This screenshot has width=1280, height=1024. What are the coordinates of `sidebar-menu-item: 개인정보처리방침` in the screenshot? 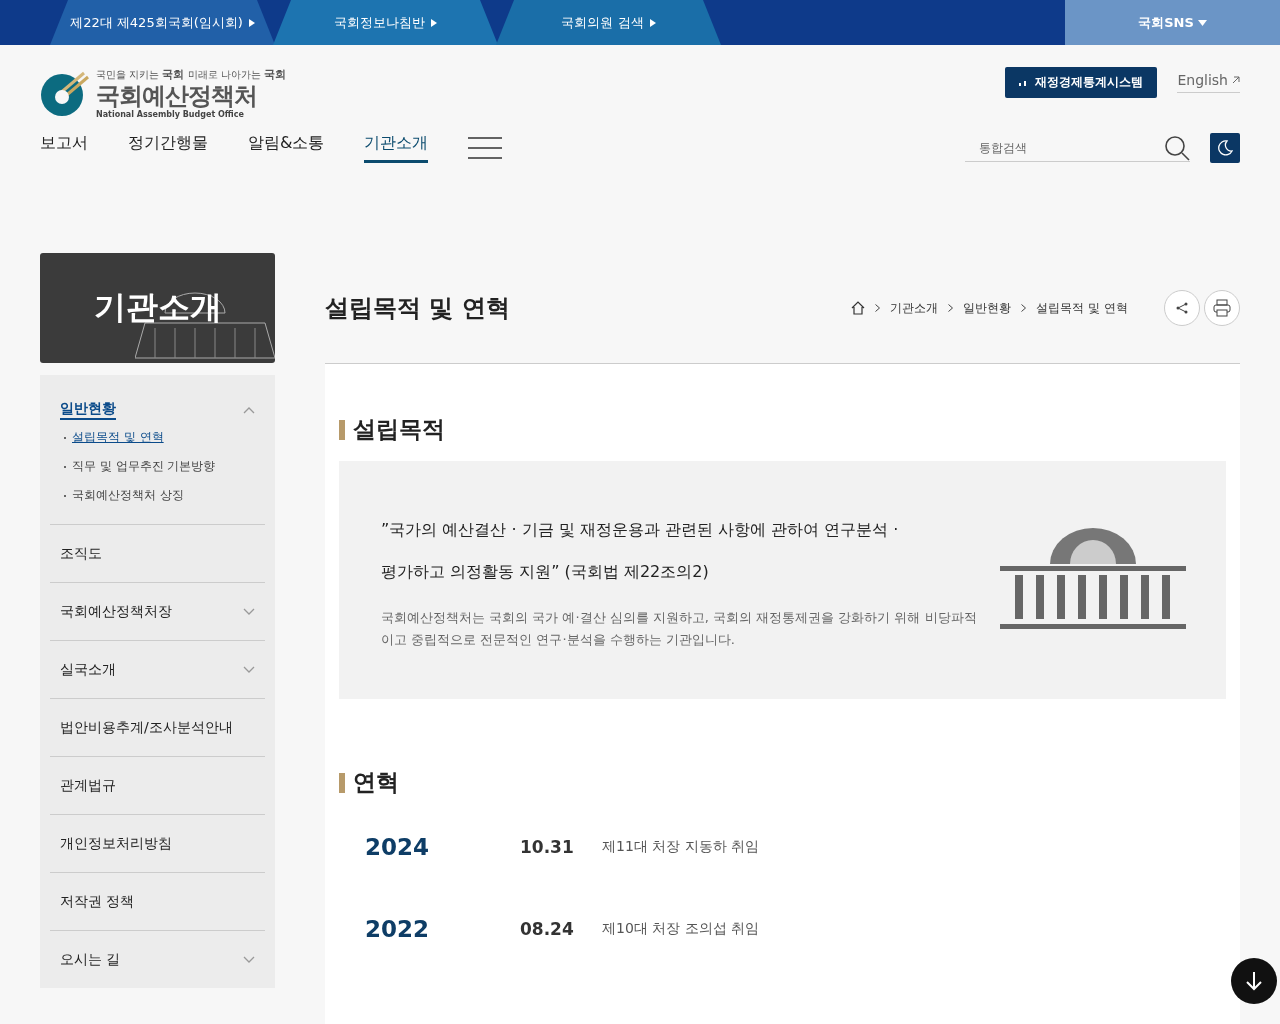 It's located at (157, 843).